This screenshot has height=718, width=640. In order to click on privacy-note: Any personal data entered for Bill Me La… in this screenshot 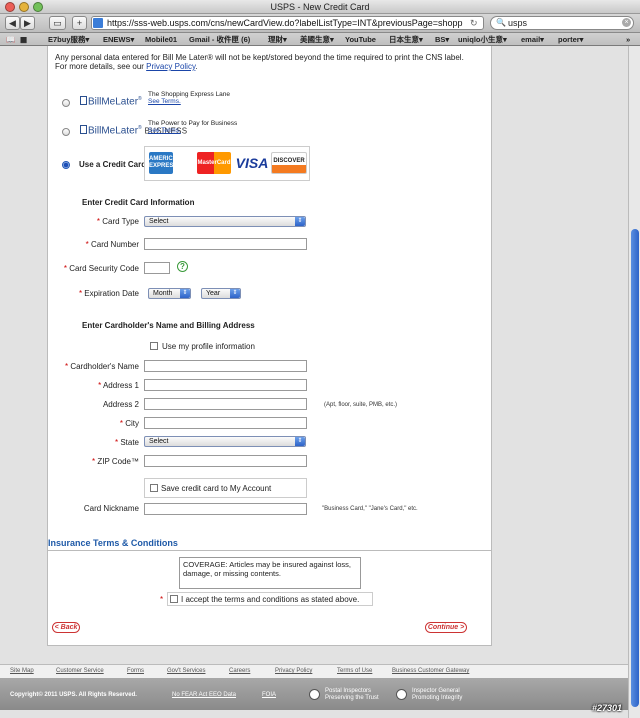, I will do `click(259, 62)`.